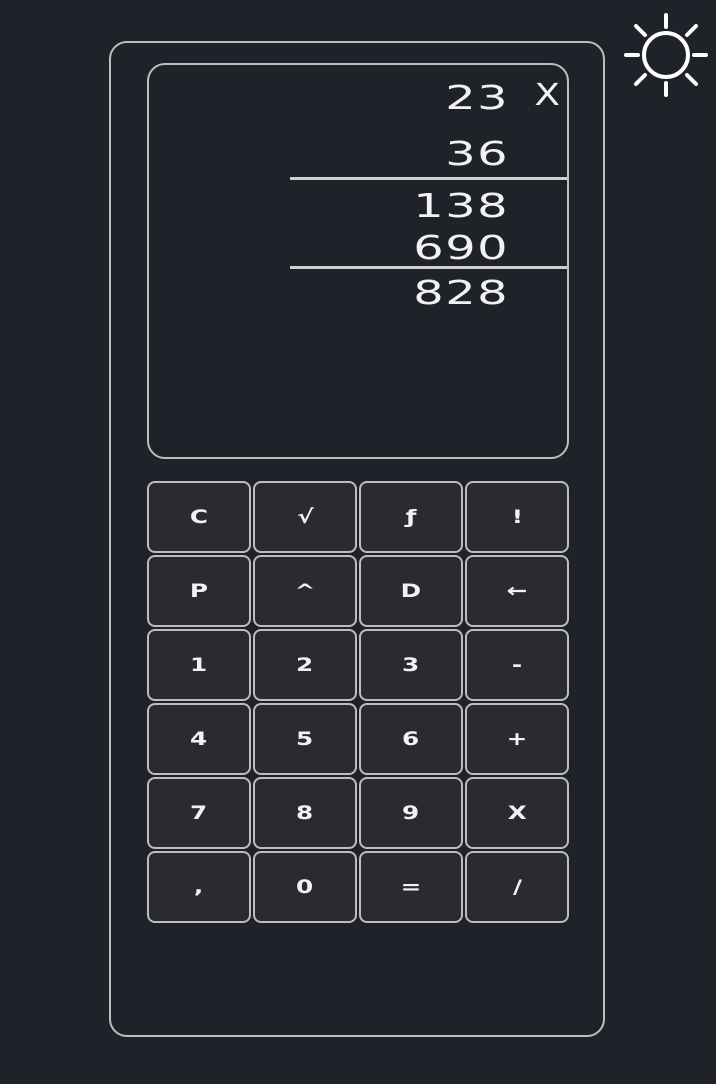 This screenshot has height=1084, width=716. I want to click on key-label: =, so click(411, 887).